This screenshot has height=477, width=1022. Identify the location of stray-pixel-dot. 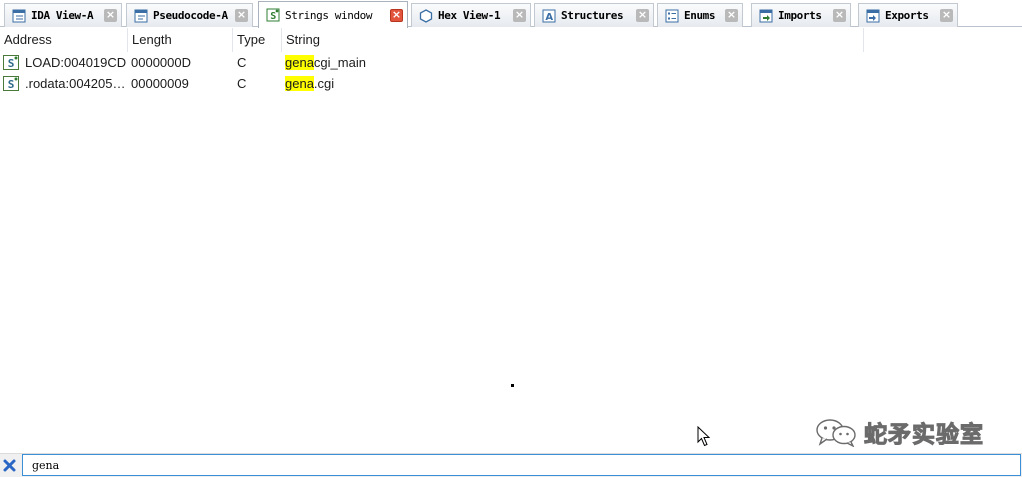
(512, 385).